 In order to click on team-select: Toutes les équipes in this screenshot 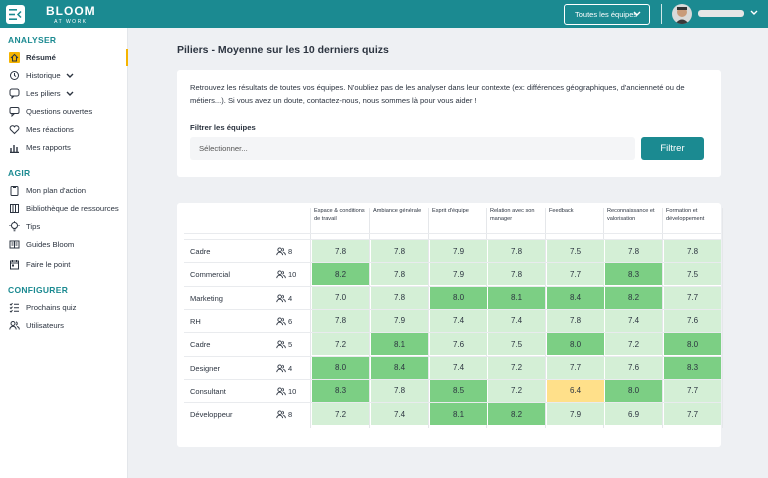, I will do `click(607, 14)`.